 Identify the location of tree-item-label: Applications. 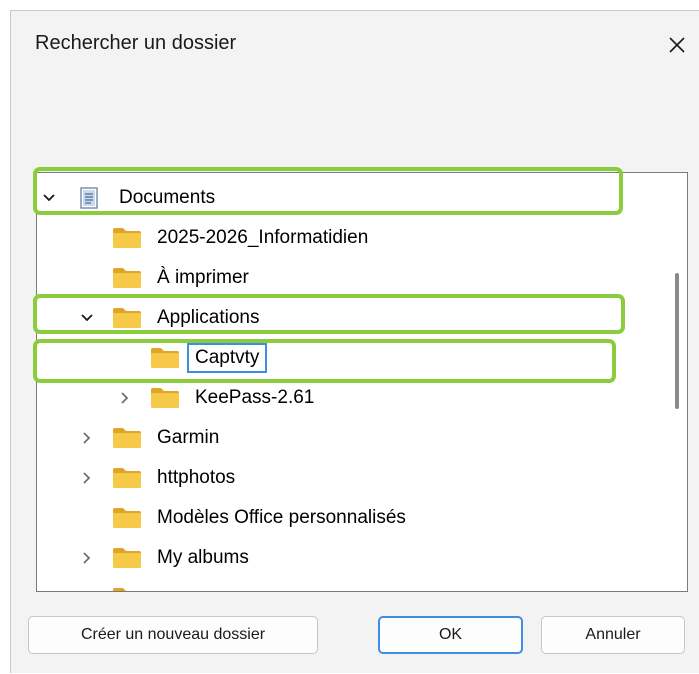
(208, 317).